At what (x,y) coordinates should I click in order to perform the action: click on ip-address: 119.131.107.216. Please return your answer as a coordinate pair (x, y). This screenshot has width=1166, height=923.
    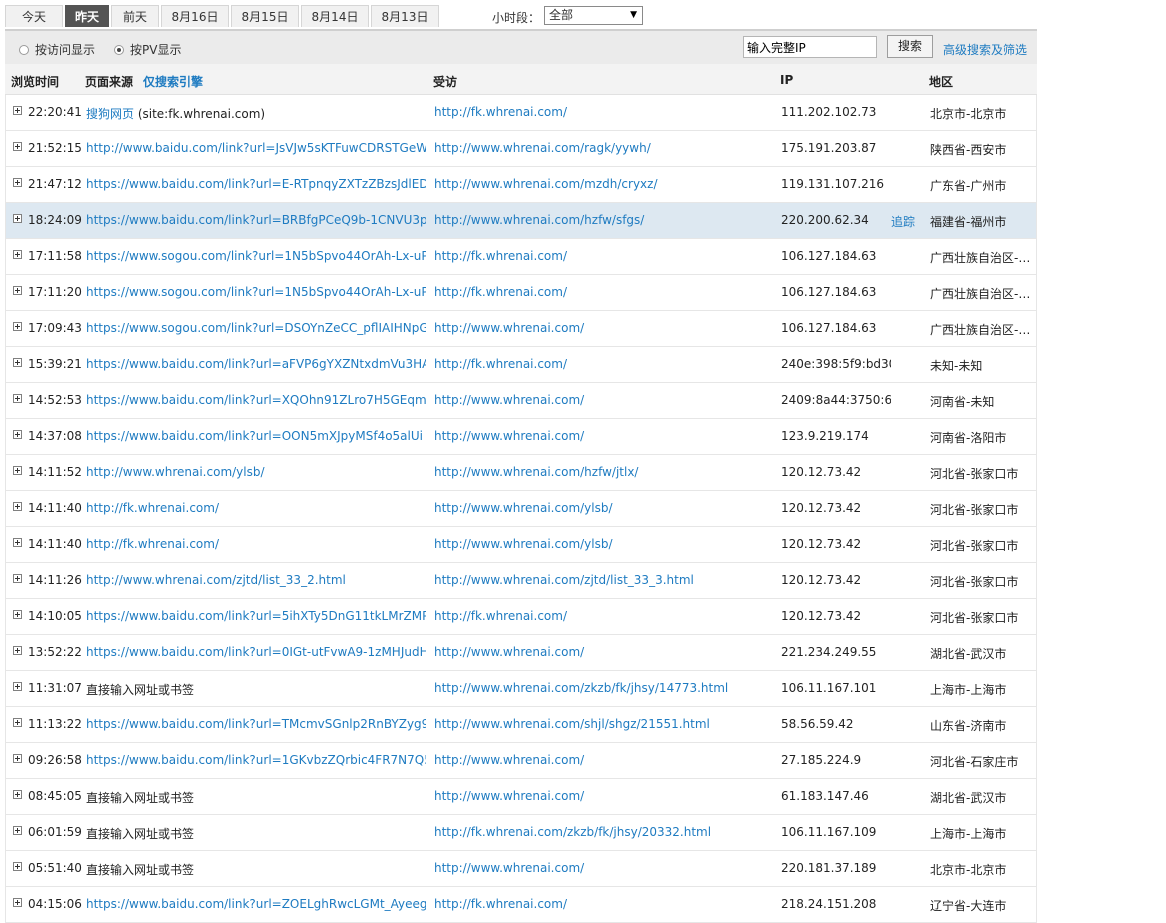
    Looking at the image, I should click on (833, 184).